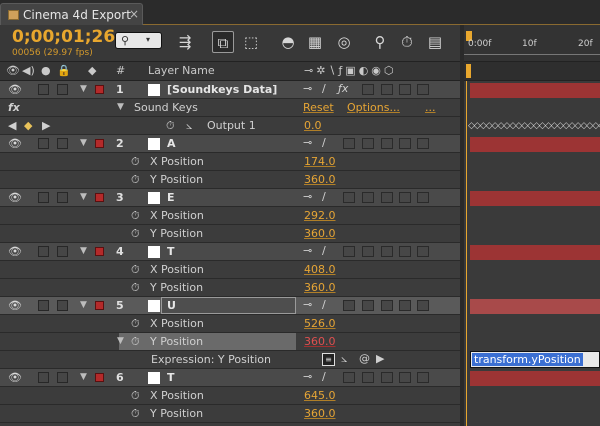 The height and width of the screenshot is (426, 600). Describe the element at coordinates (251, 42) in the screenshot. I see `cube-icon: ⬚` at that location.